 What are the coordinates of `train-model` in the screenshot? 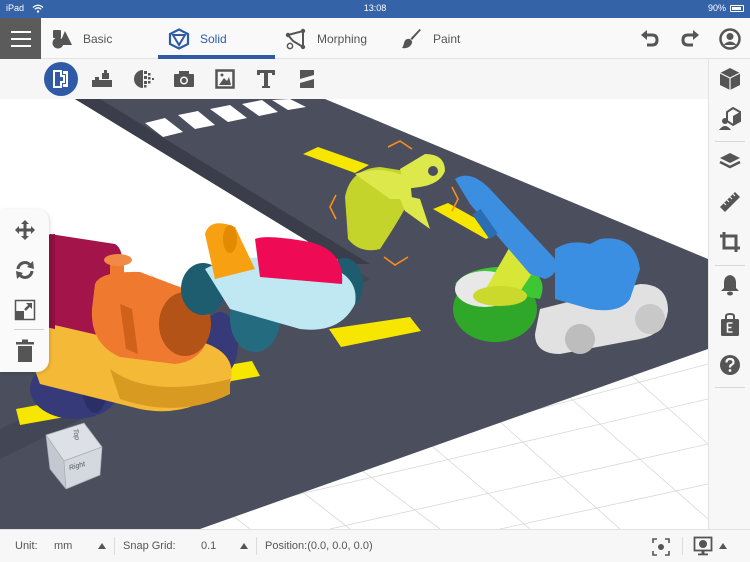 It's located at (129, 326).